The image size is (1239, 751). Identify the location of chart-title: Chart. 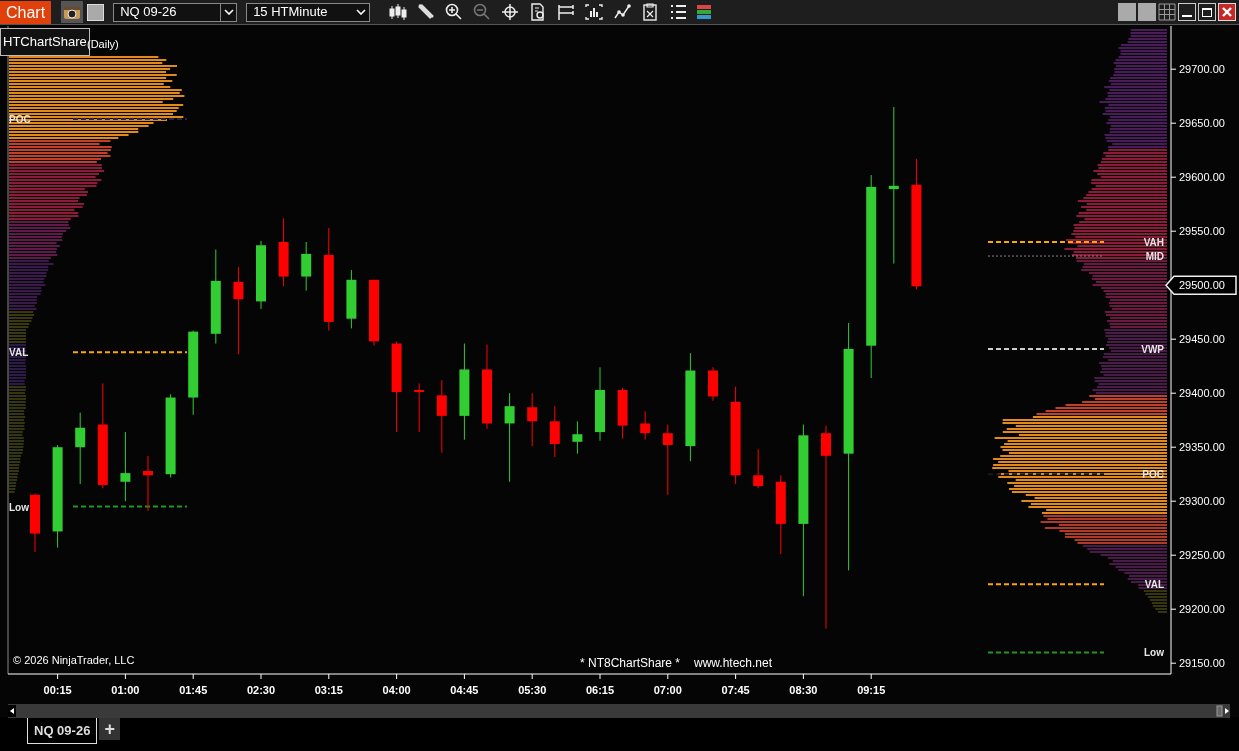
(26, 12).